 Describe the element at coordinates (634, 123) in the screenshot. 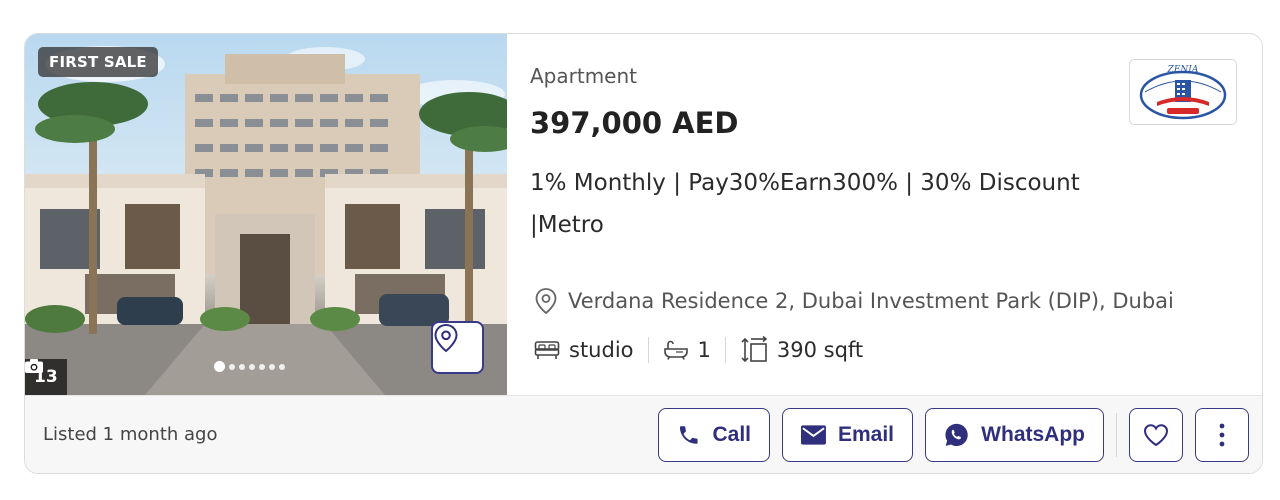

I see `price: 397,000 AED` at that location.